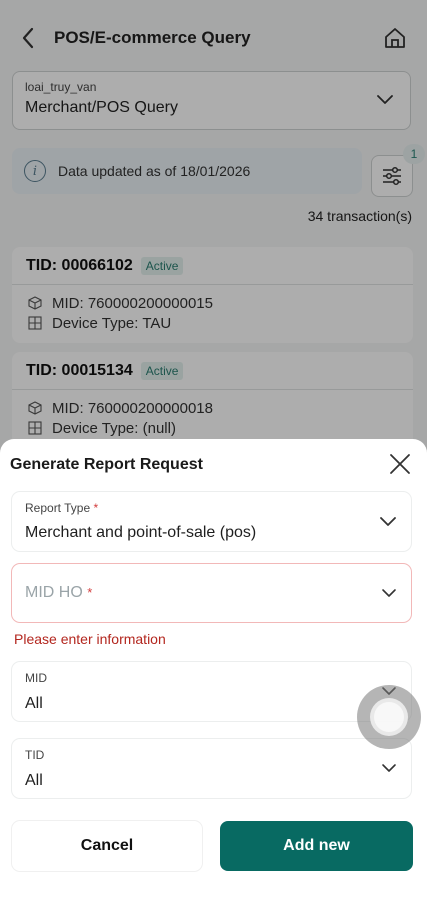 The height and width of the screenshot is (903, 427). I want to click on report-type-value: Merchant and point-of-sale (pos), so click(141, 532).